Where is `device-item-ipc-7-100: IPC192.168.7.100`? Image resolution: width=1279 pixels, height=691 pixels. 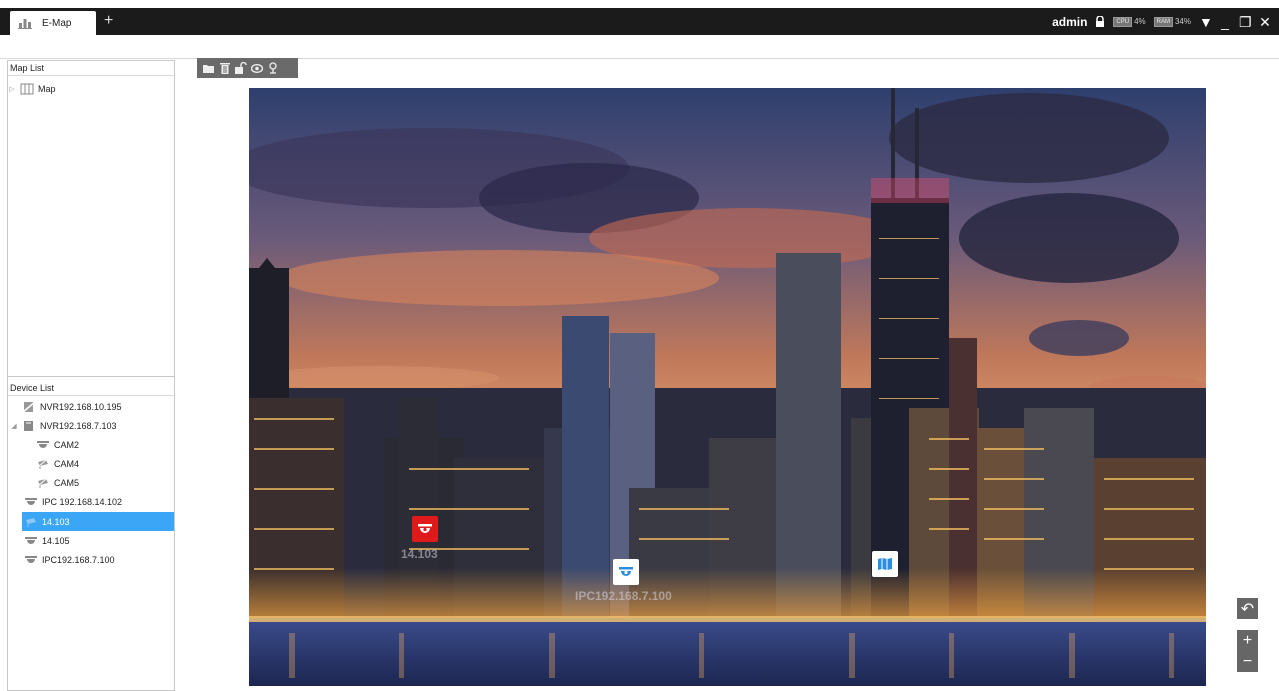 device-item-ipc-7-100: IPC192.168.7.100 is located at coordinates (91, 559).